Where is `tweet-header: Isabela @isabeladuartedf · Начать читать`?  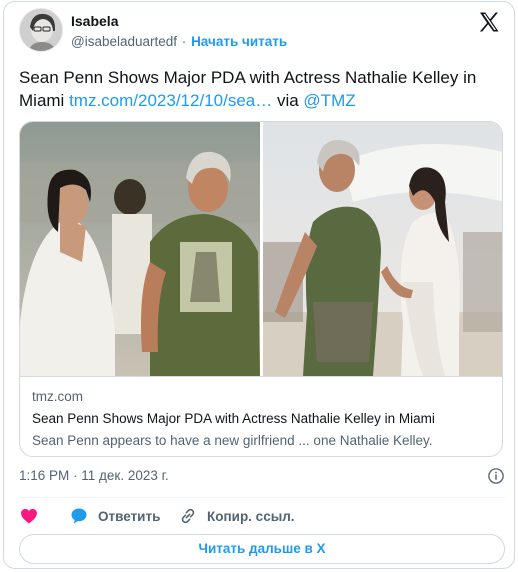
tweet-header: Isabela @isabeladuartedf · Начать читать is located at coordinates (261, 31).